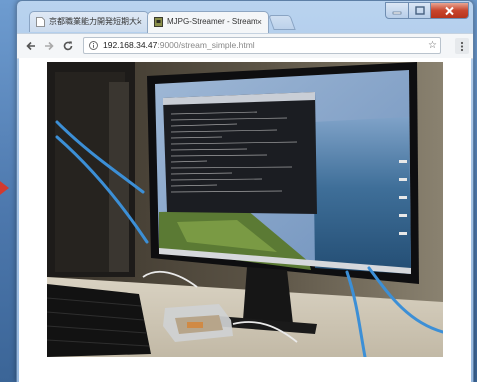  I want to click on title-bar: 京都職業能力開発短期大学校 × MJPG-Streamer - Stream ×, so click(245, 17).